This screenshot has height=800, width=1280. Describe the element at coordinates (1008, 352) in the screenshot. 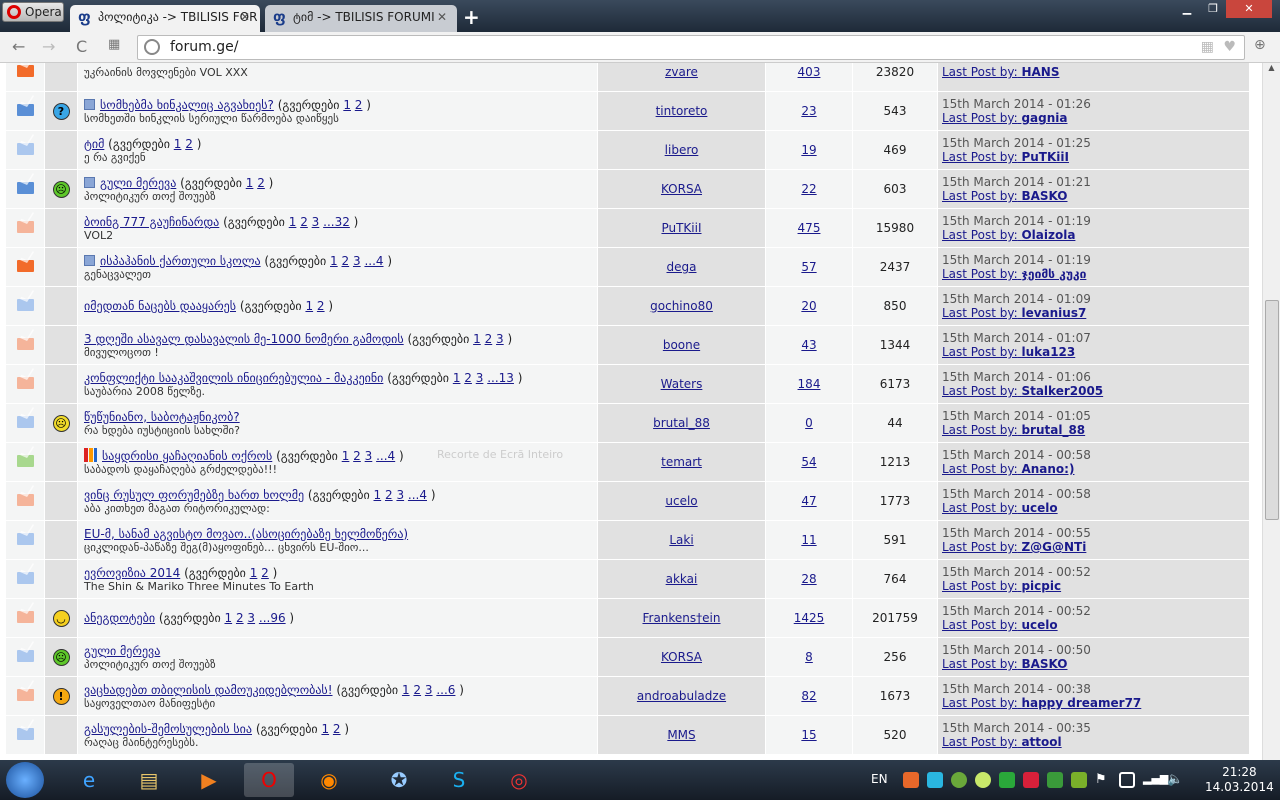

I see `last-post-link: Last Post by: luka123` at that location.